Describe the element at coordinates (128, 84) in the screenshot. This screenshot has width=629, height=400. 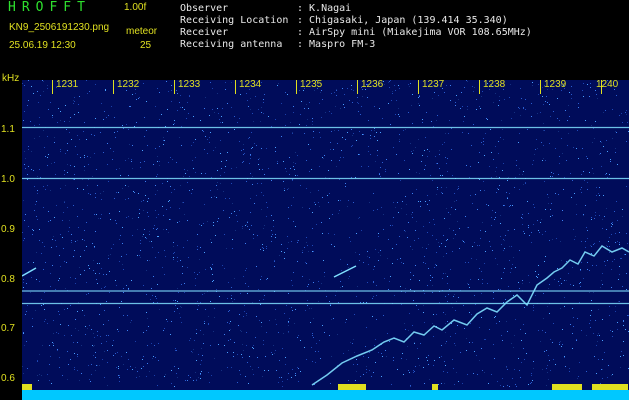
I see `time-label-1232: 1232` at that location.